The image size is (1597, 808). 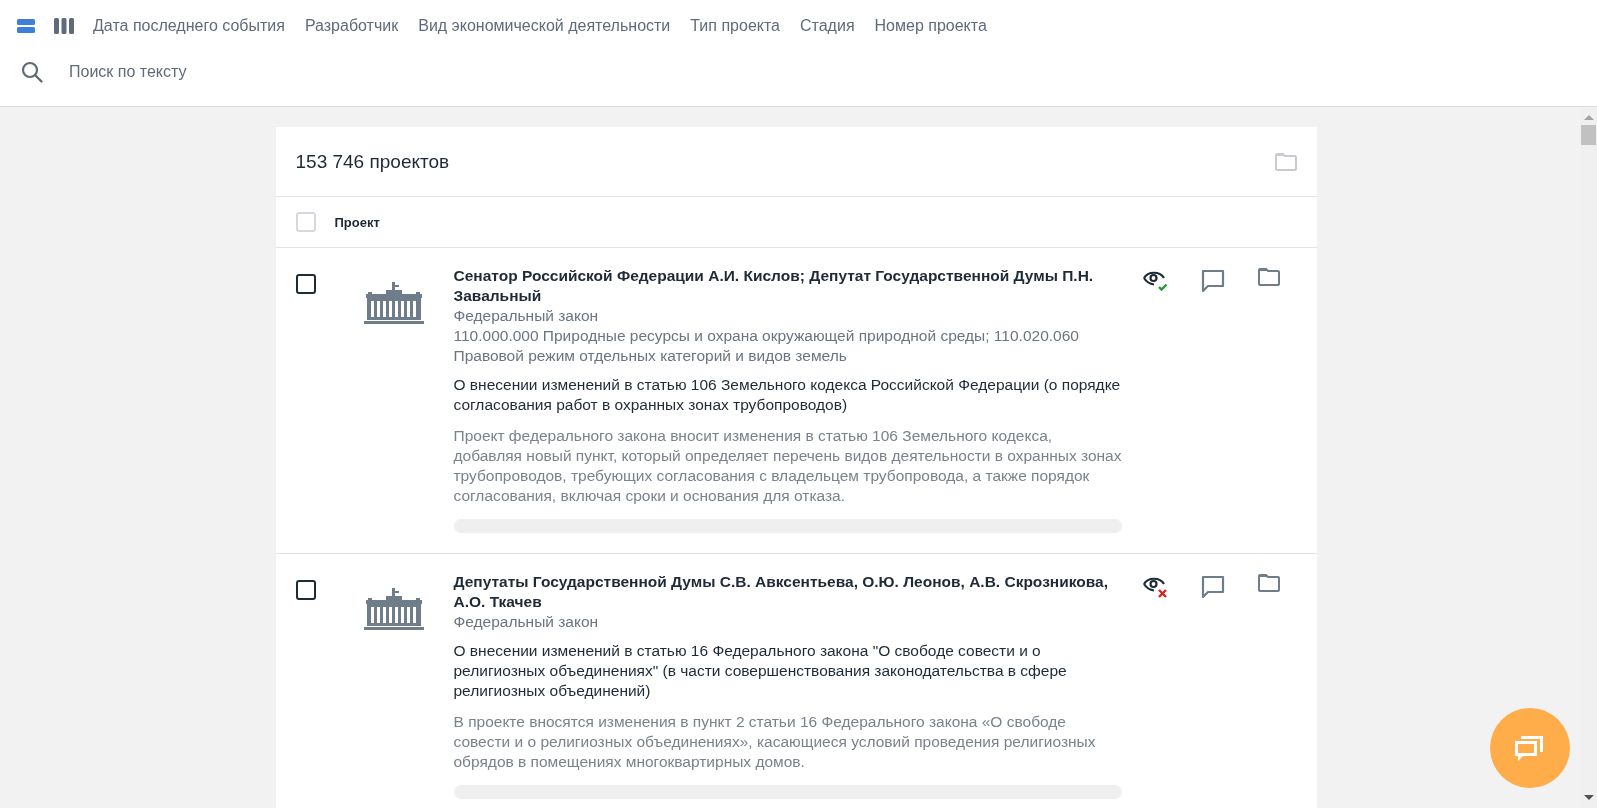 What do you see at coordinates (372, 161) in the screenshot?
I see `projects-count: 153 746 проектов` at bounding box center [372, 161].